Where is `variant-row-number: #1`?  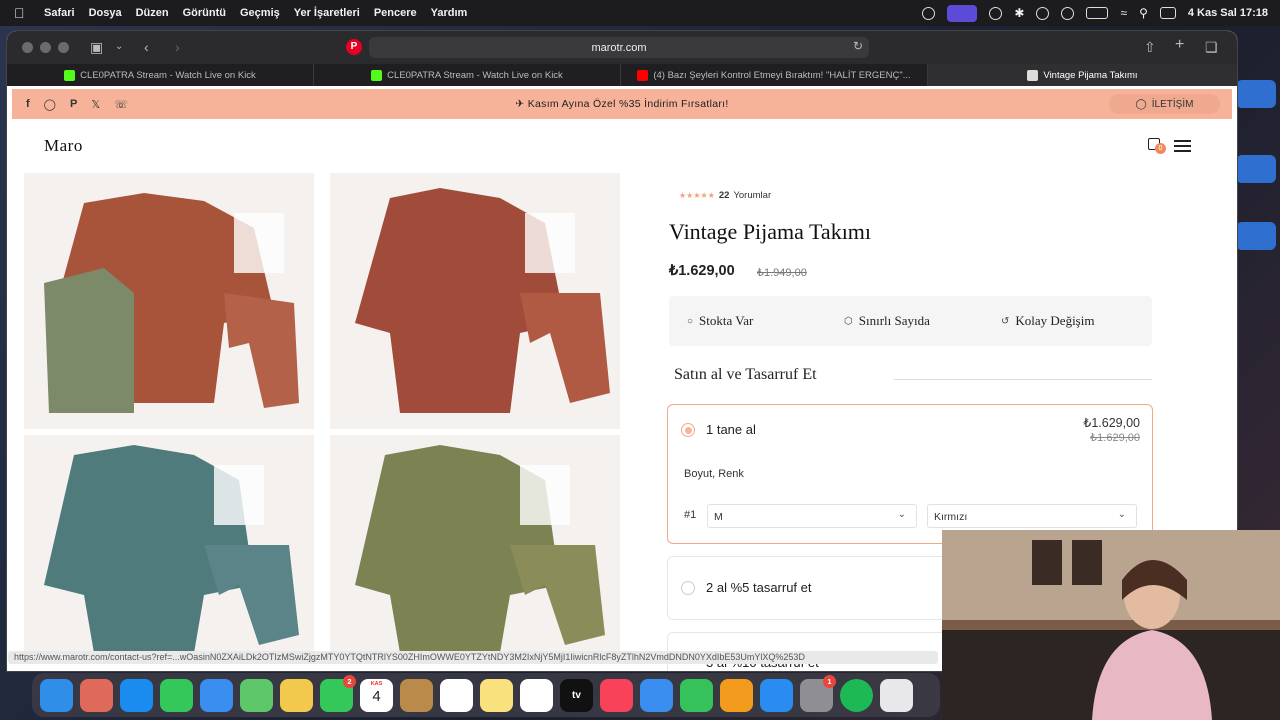
variant-row-number: #1 is located at coordinates (690, 515).